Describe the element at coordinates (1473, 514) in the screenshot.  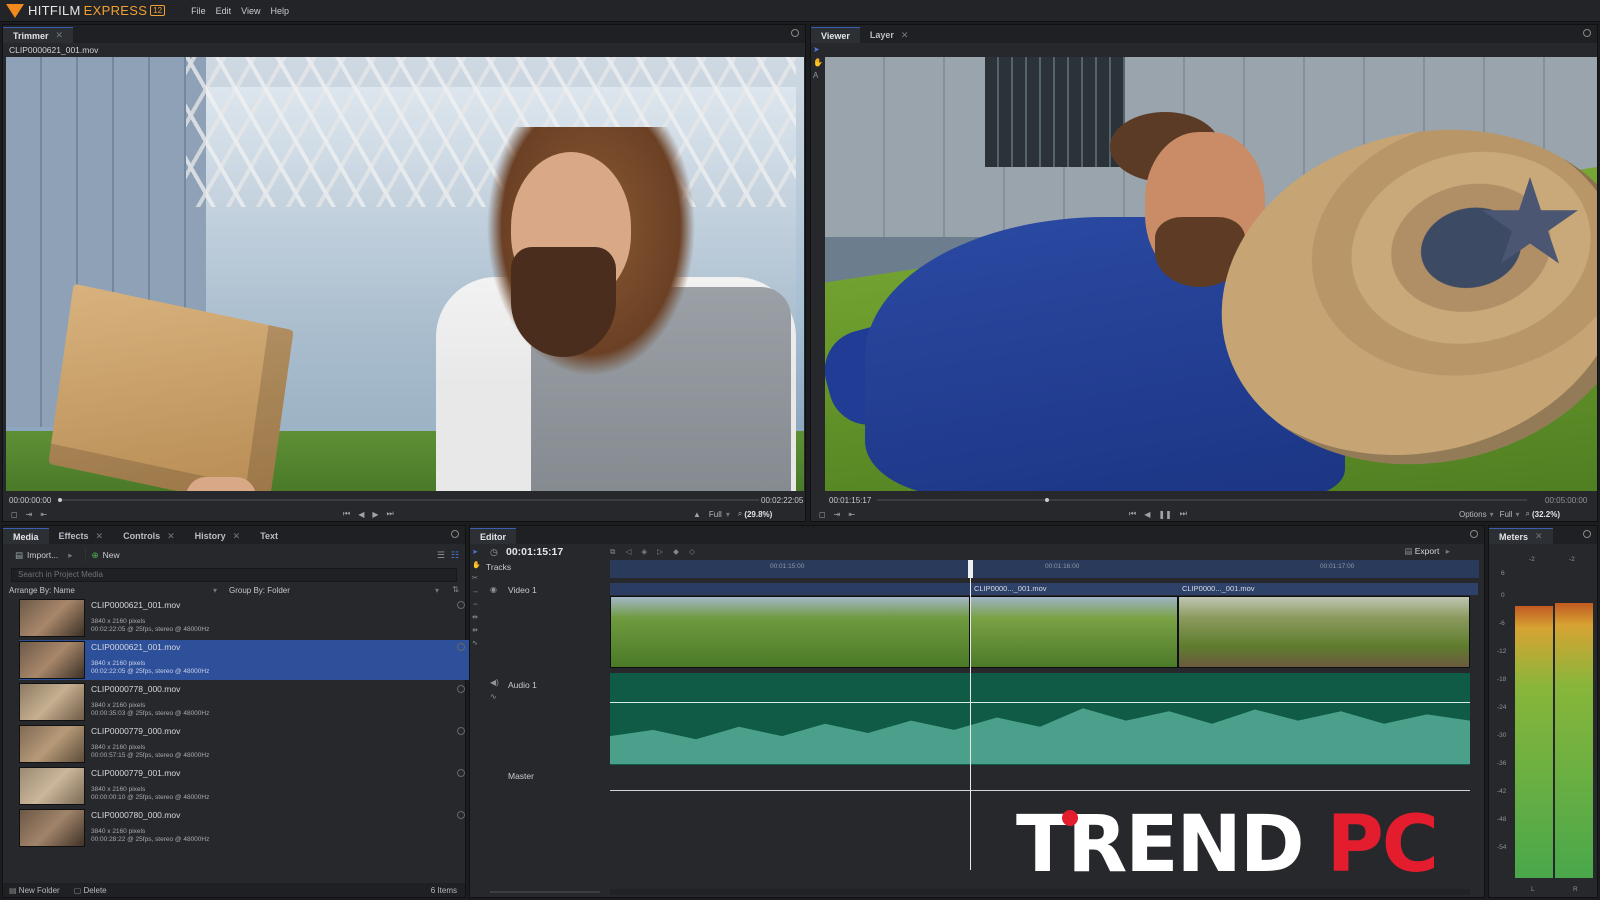
I see `viewer-options-menu: Options` at that location.